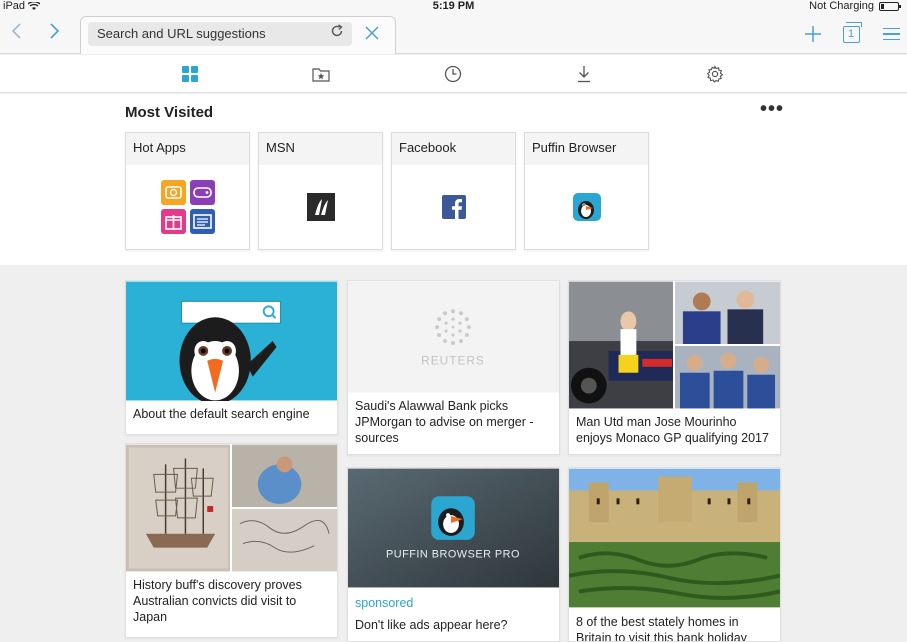  I want to click on home-icon-row, so click(453, 74).